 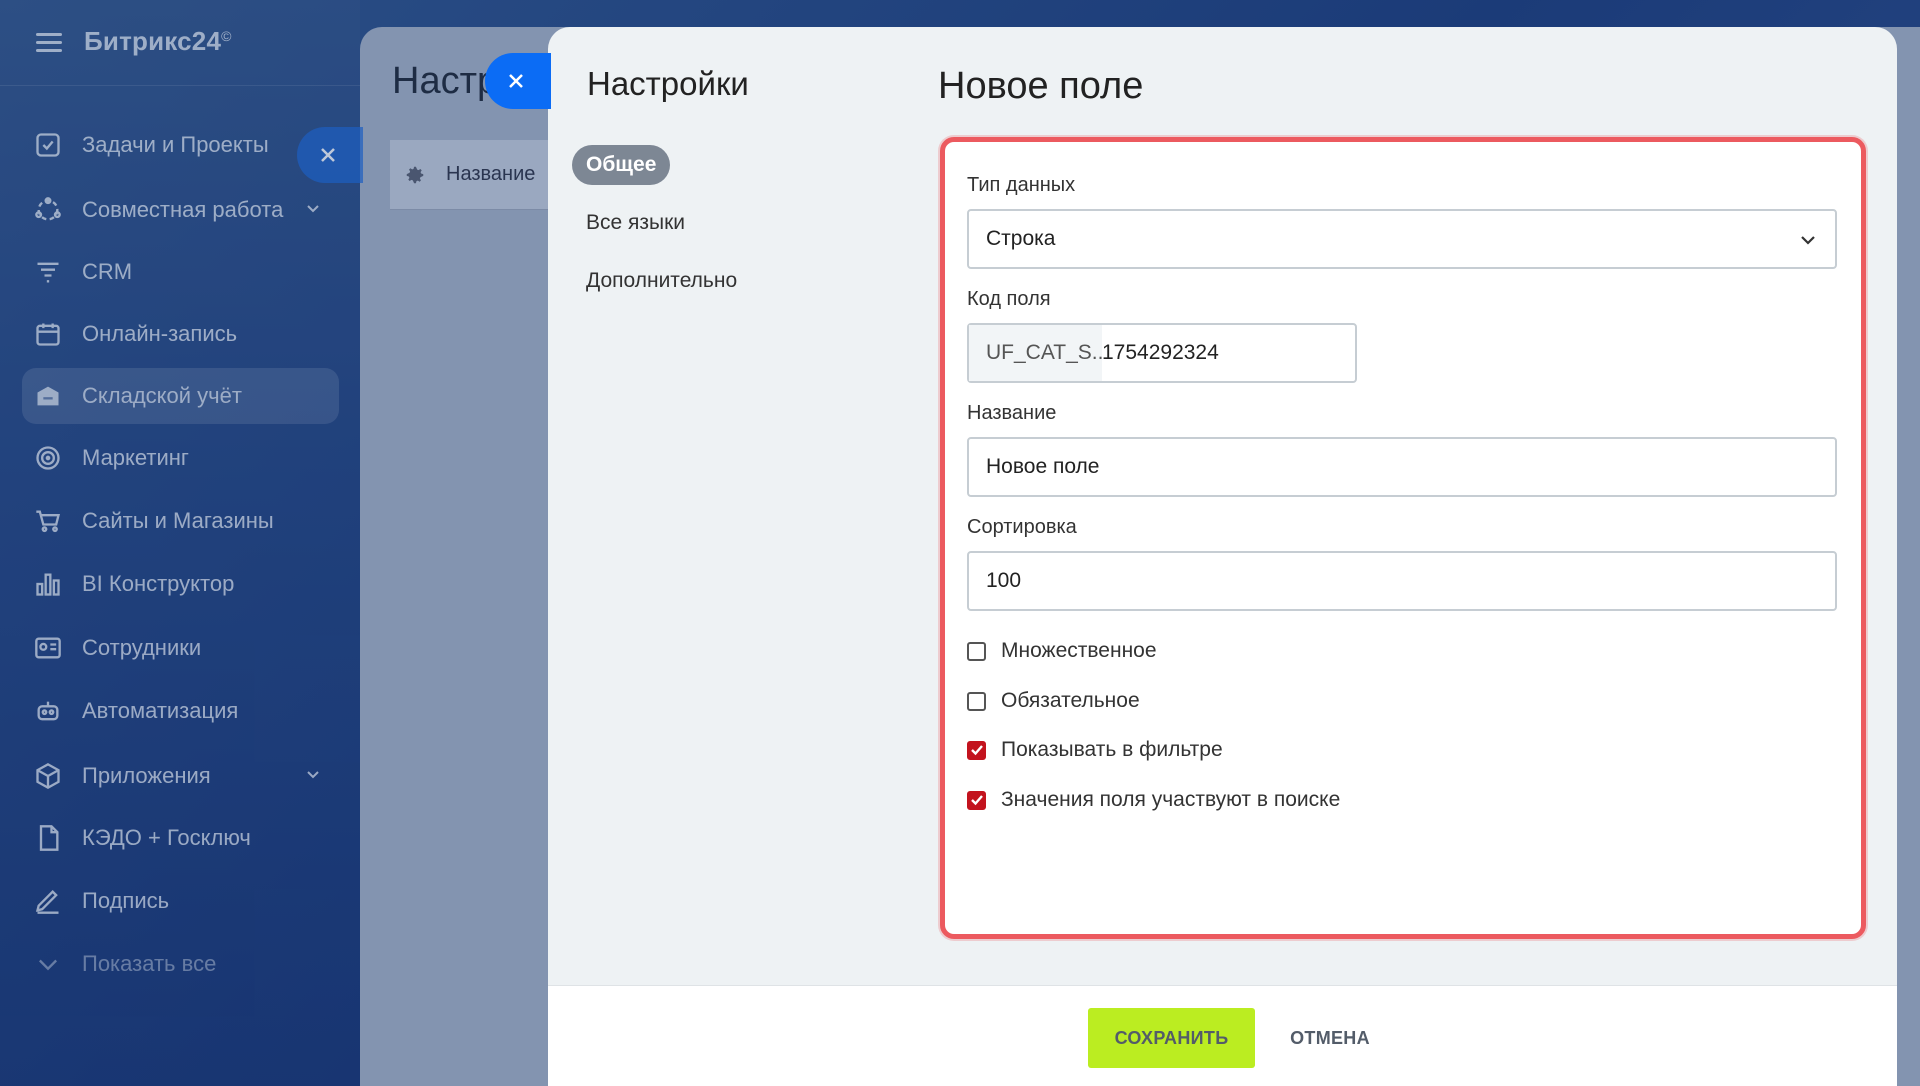 What do you see at coordinates (48, 458) in the screenshot?
I see `marketing-icon` at bounding box center [48, 458].